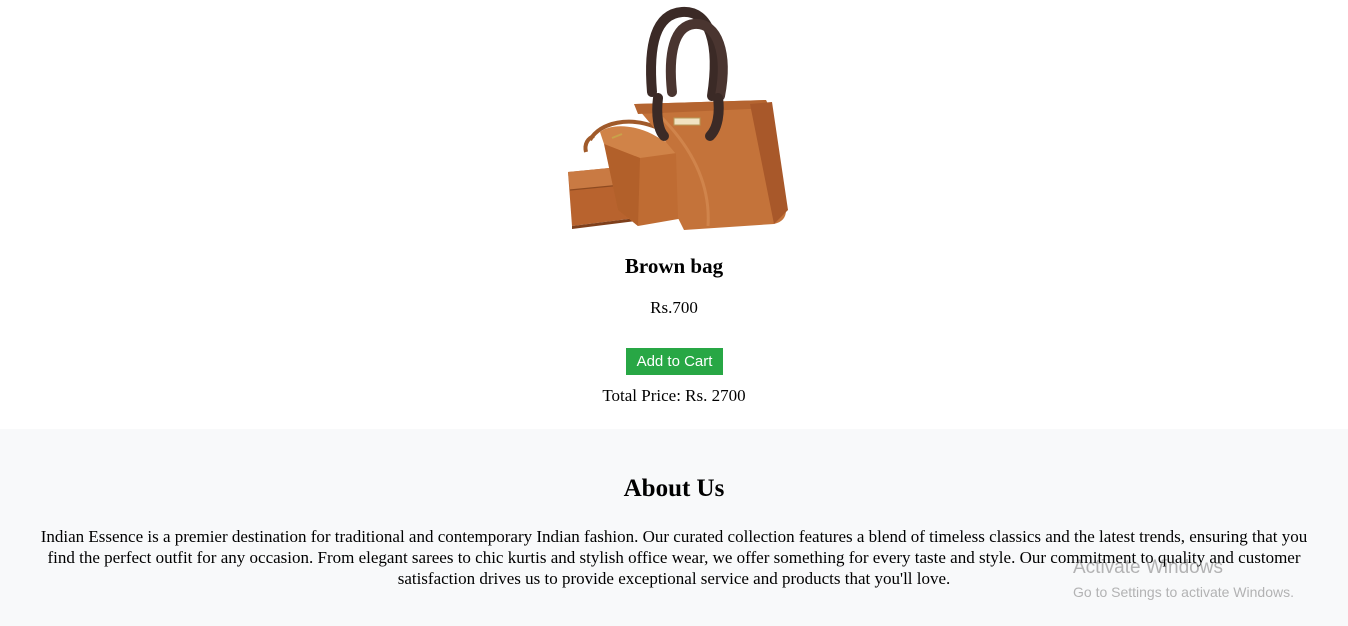  I want to click on product-price: Rs.700, so click(674, 307).